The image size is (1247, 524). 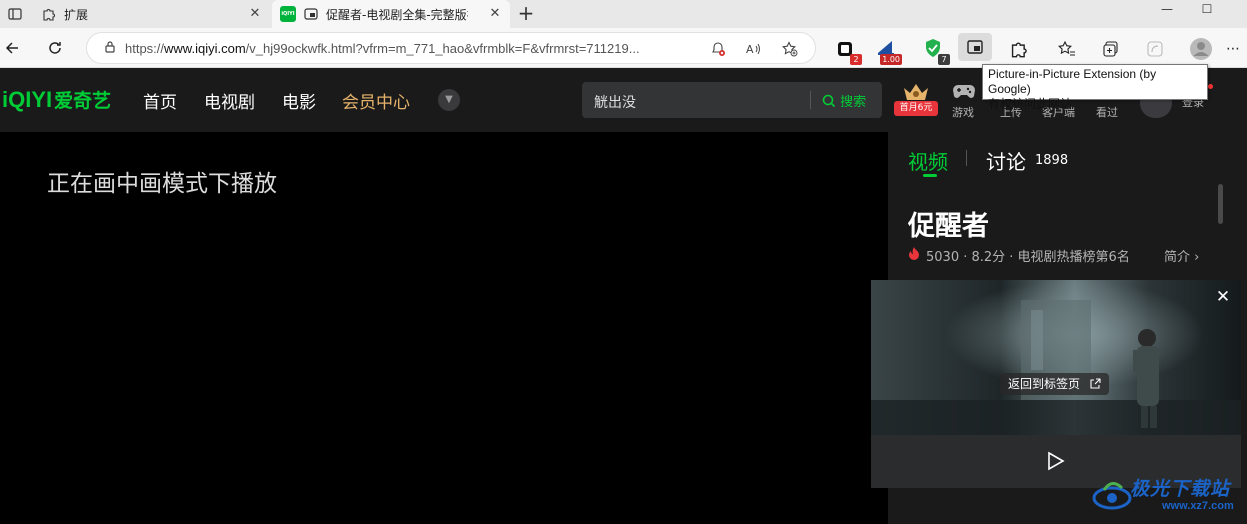 What do you see at coordinates (853, 102) in the screenshot?
I see `search-button-label: 搜索` at bounding box center [853, 102].